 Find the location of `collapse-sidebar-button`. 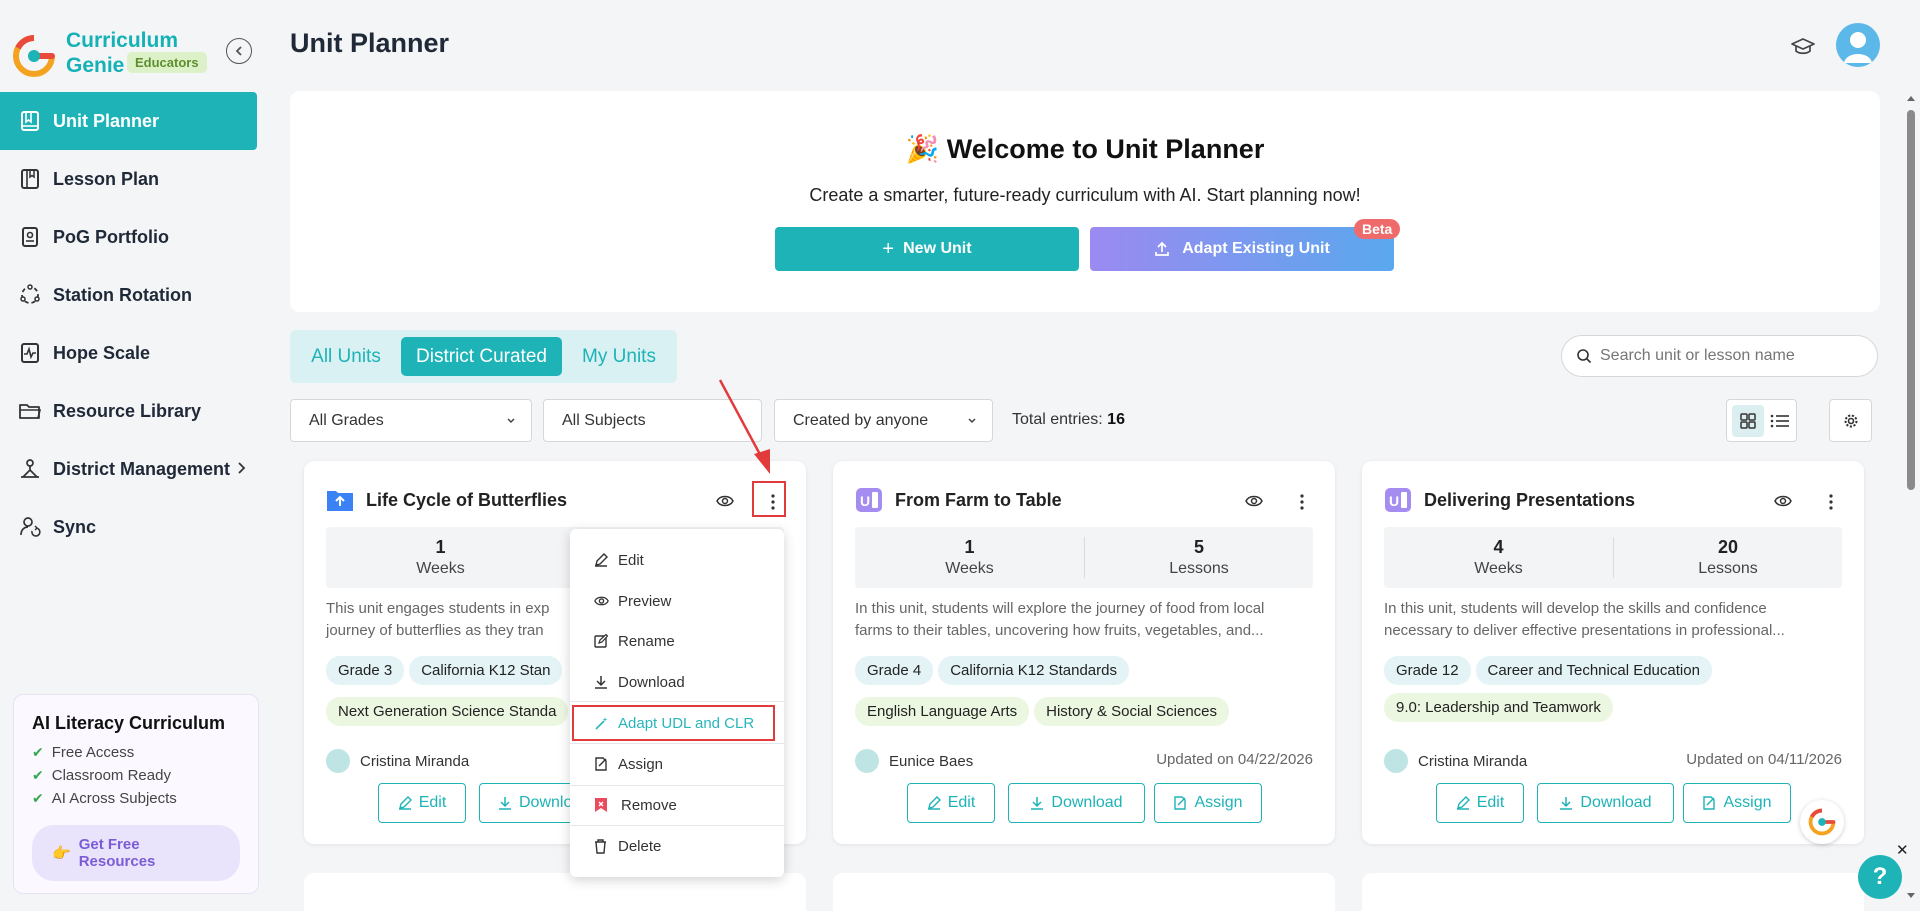

collapse-sidebar-button is located at coordinates (239, 51).